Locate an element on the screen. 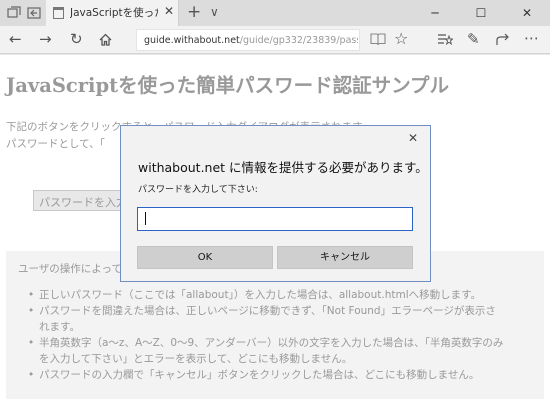  dialog-close-icon: ✕ is located at coordinates (413, 138).